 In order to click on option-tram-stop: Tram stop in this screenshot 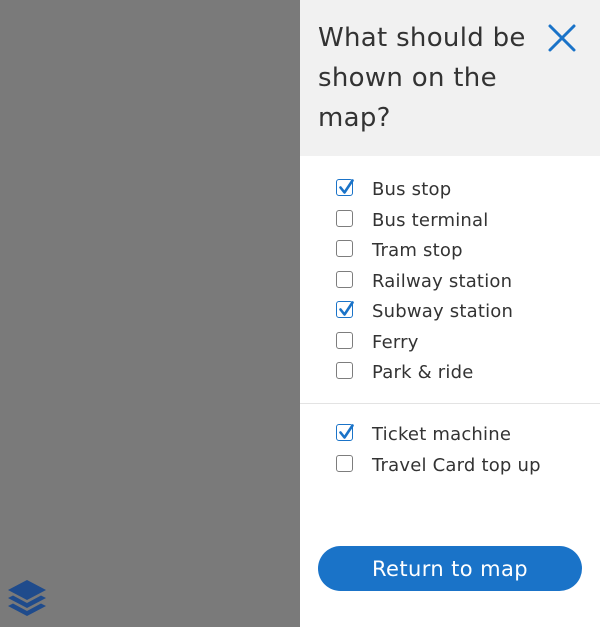, I will do `click(450, 251)`.